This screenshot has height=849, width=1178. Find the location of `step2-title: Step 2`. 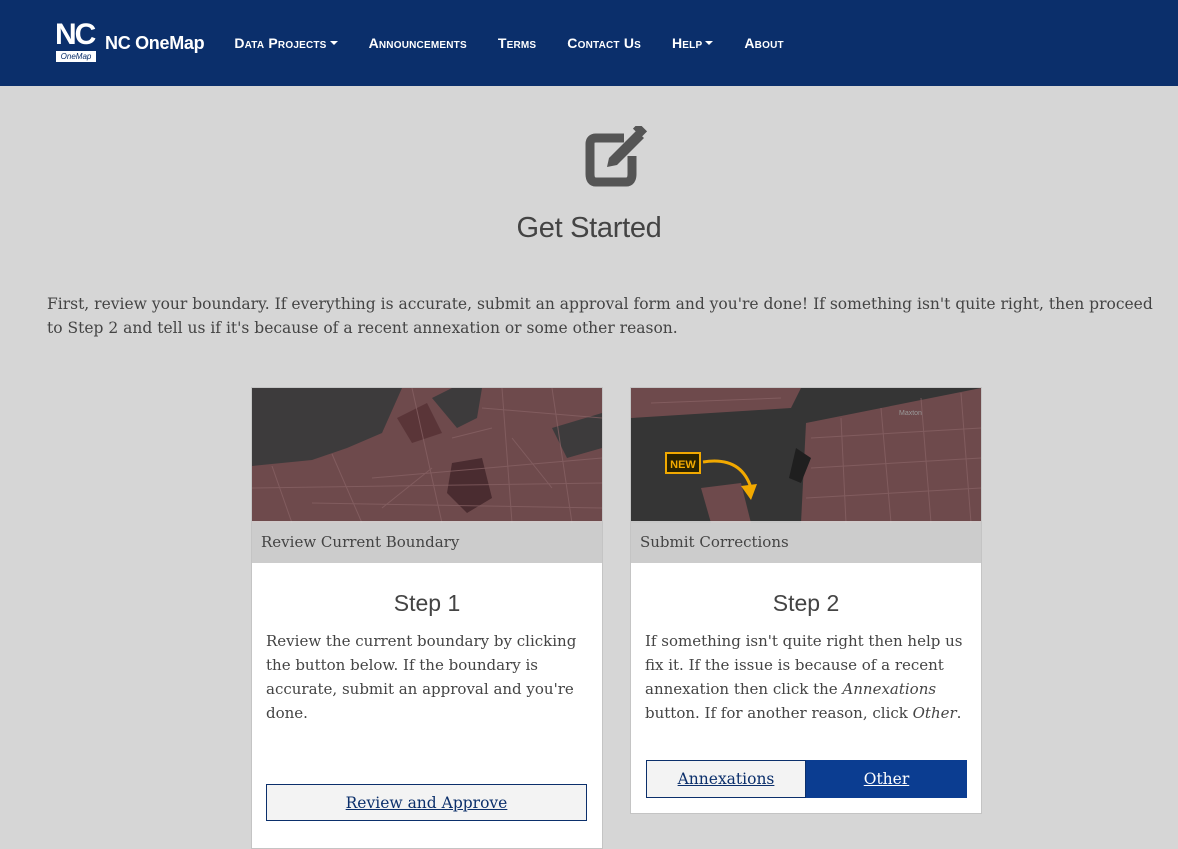

step2-title: Step 2 is located at coordinates (806, 603).